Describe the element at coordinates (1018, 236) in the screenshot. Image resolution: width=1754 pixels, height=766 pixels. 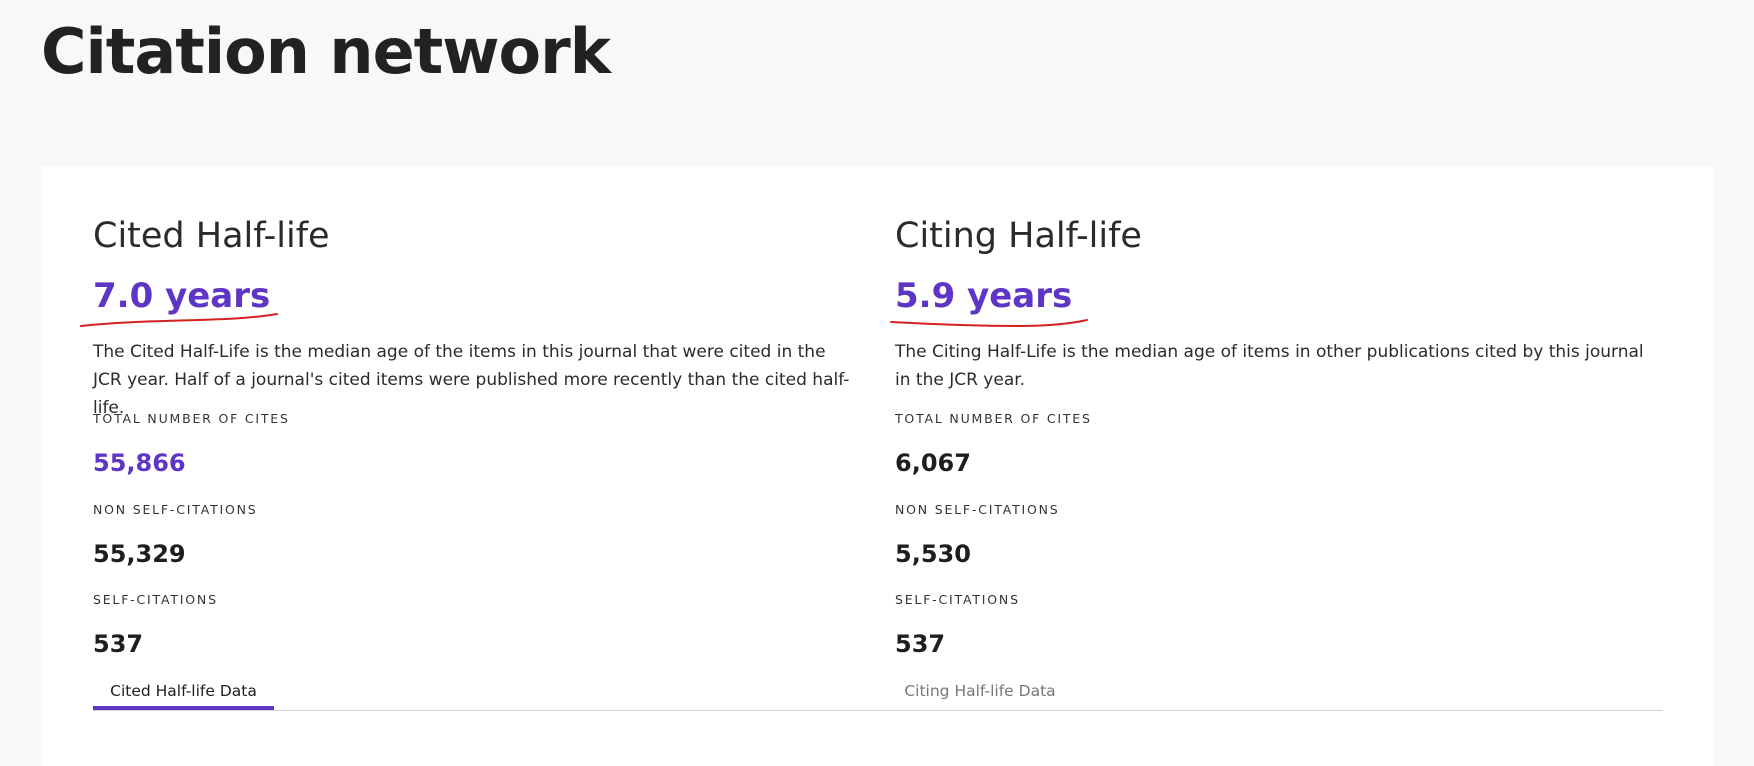
I see `citing-half-life-heading: Citing Half-life` at that location.